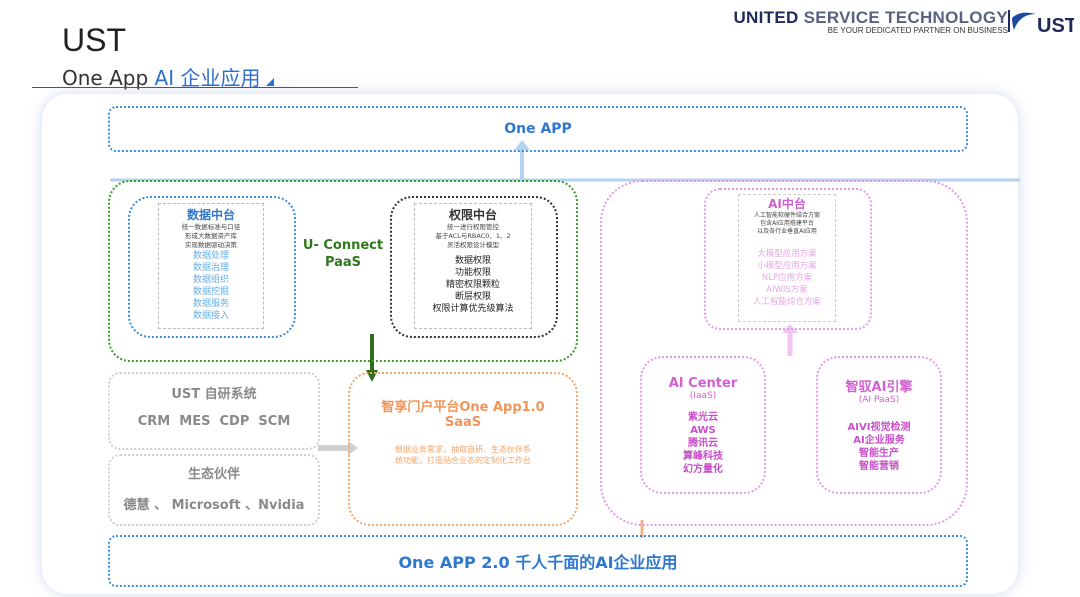 This screenshot has height=597, width=1080. Describe the element at coordinates (214, 490) in the screenshot. I see `partners-box: 生态伙伴 德慧 、 Microsoft 、Nvidia` at that location.